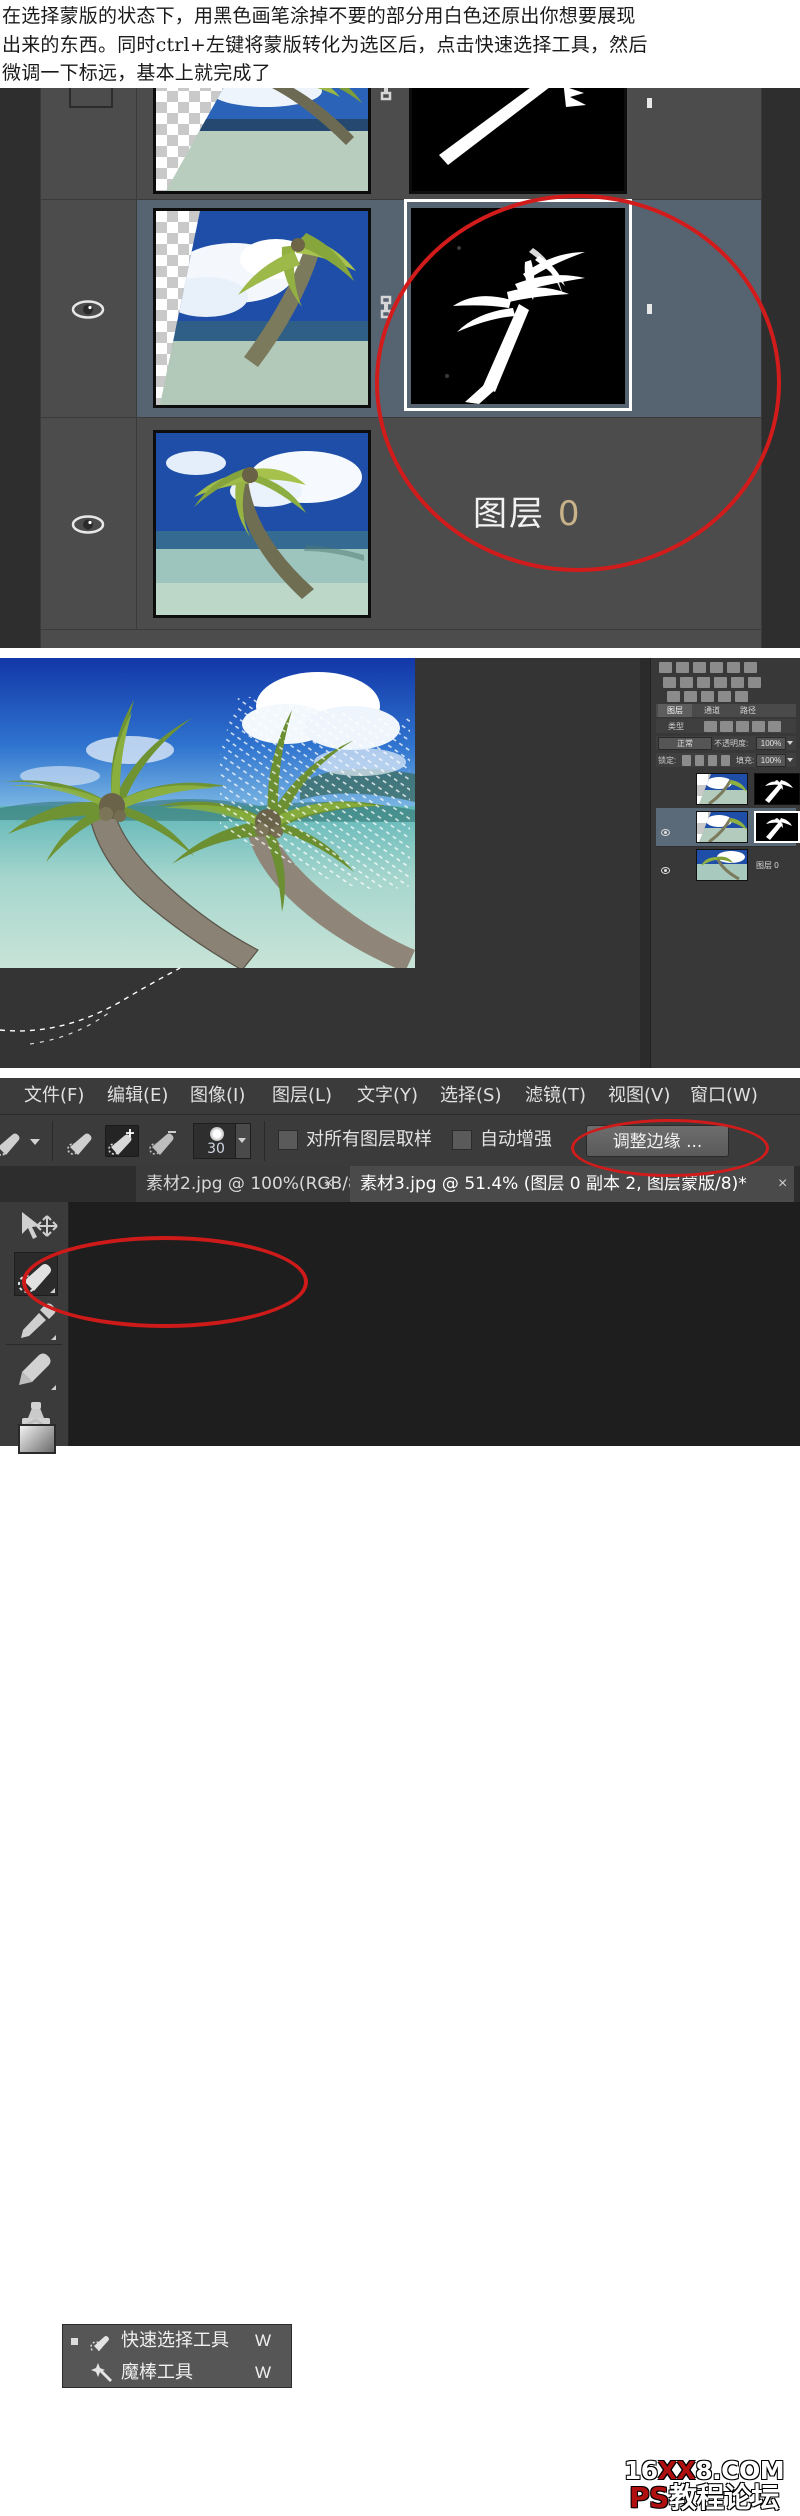  I want to click on tool-flyout-menu: 快速选择工具 W 魔棒工具 W, so click(177, 2356).